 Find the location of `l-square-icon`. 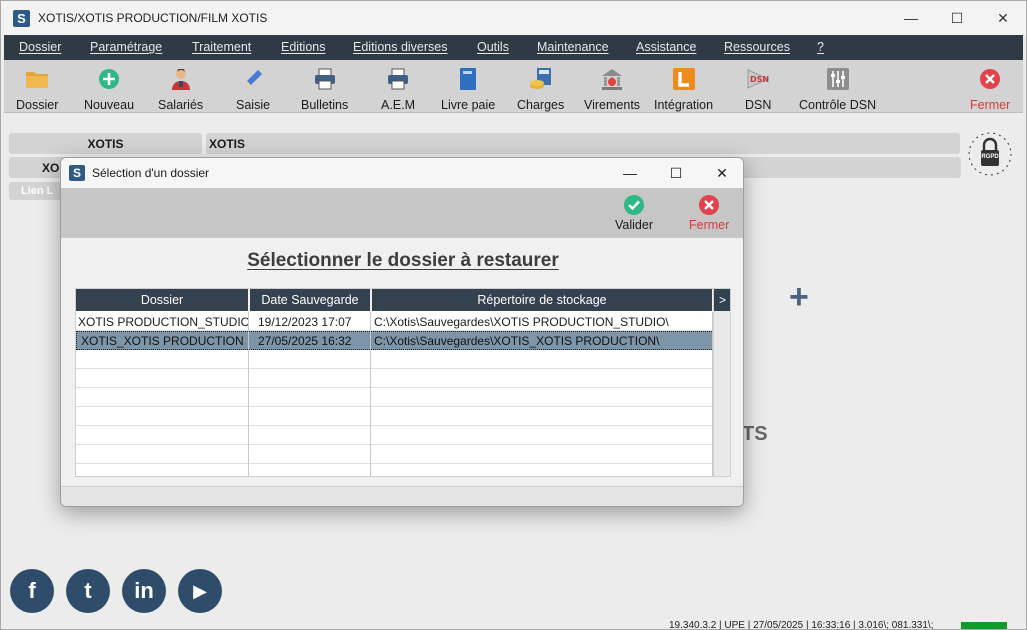

l-square-icon is located at coordinates (684, 79).